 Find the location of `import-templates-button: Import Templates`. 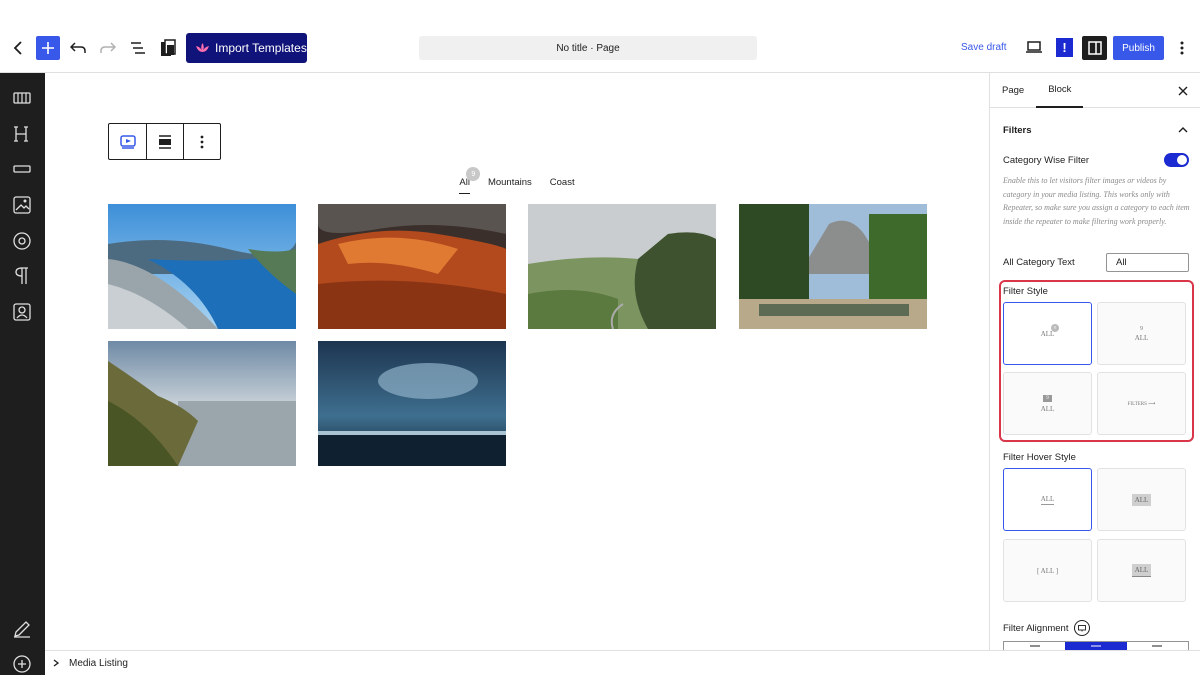

import-templates-button: Import Templates is located at coordinates (246, 48).